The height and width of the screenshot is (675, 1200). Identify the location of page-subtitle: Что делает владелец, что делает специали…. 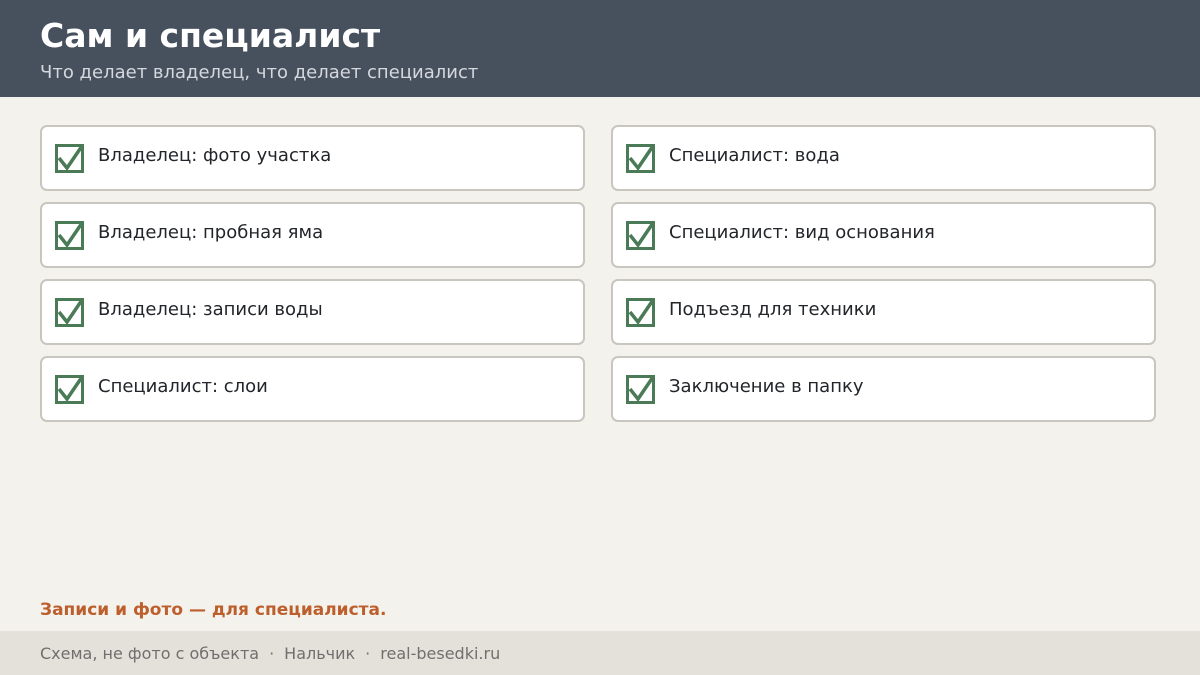
(259, 72).